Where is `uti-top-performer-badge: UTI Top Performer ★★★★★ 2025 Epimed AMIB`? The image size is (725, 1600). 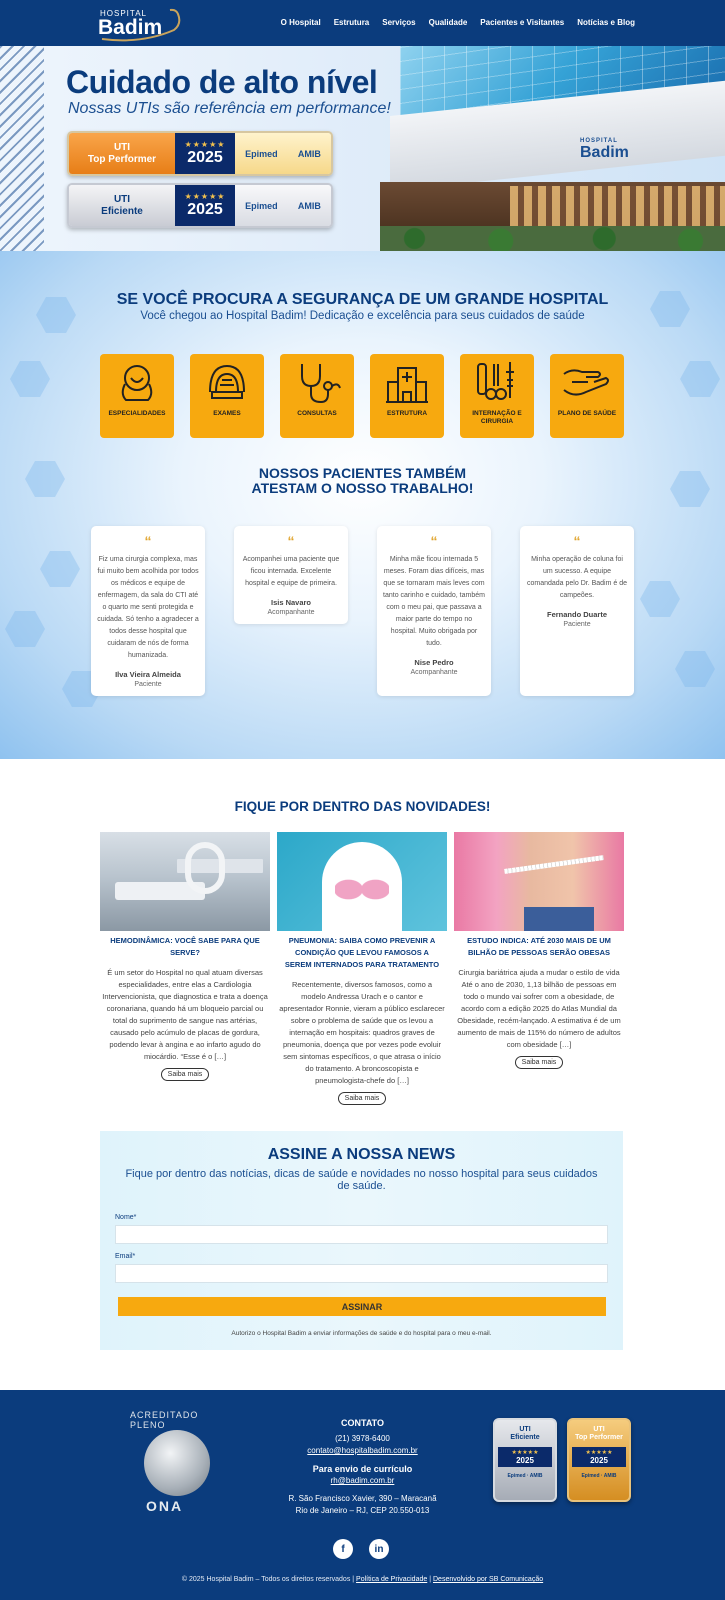
uti-top-performer-badge: UTI Top Performer ★★★★★ 2025 Epimed AMIB is located at coordinates (200, 153).